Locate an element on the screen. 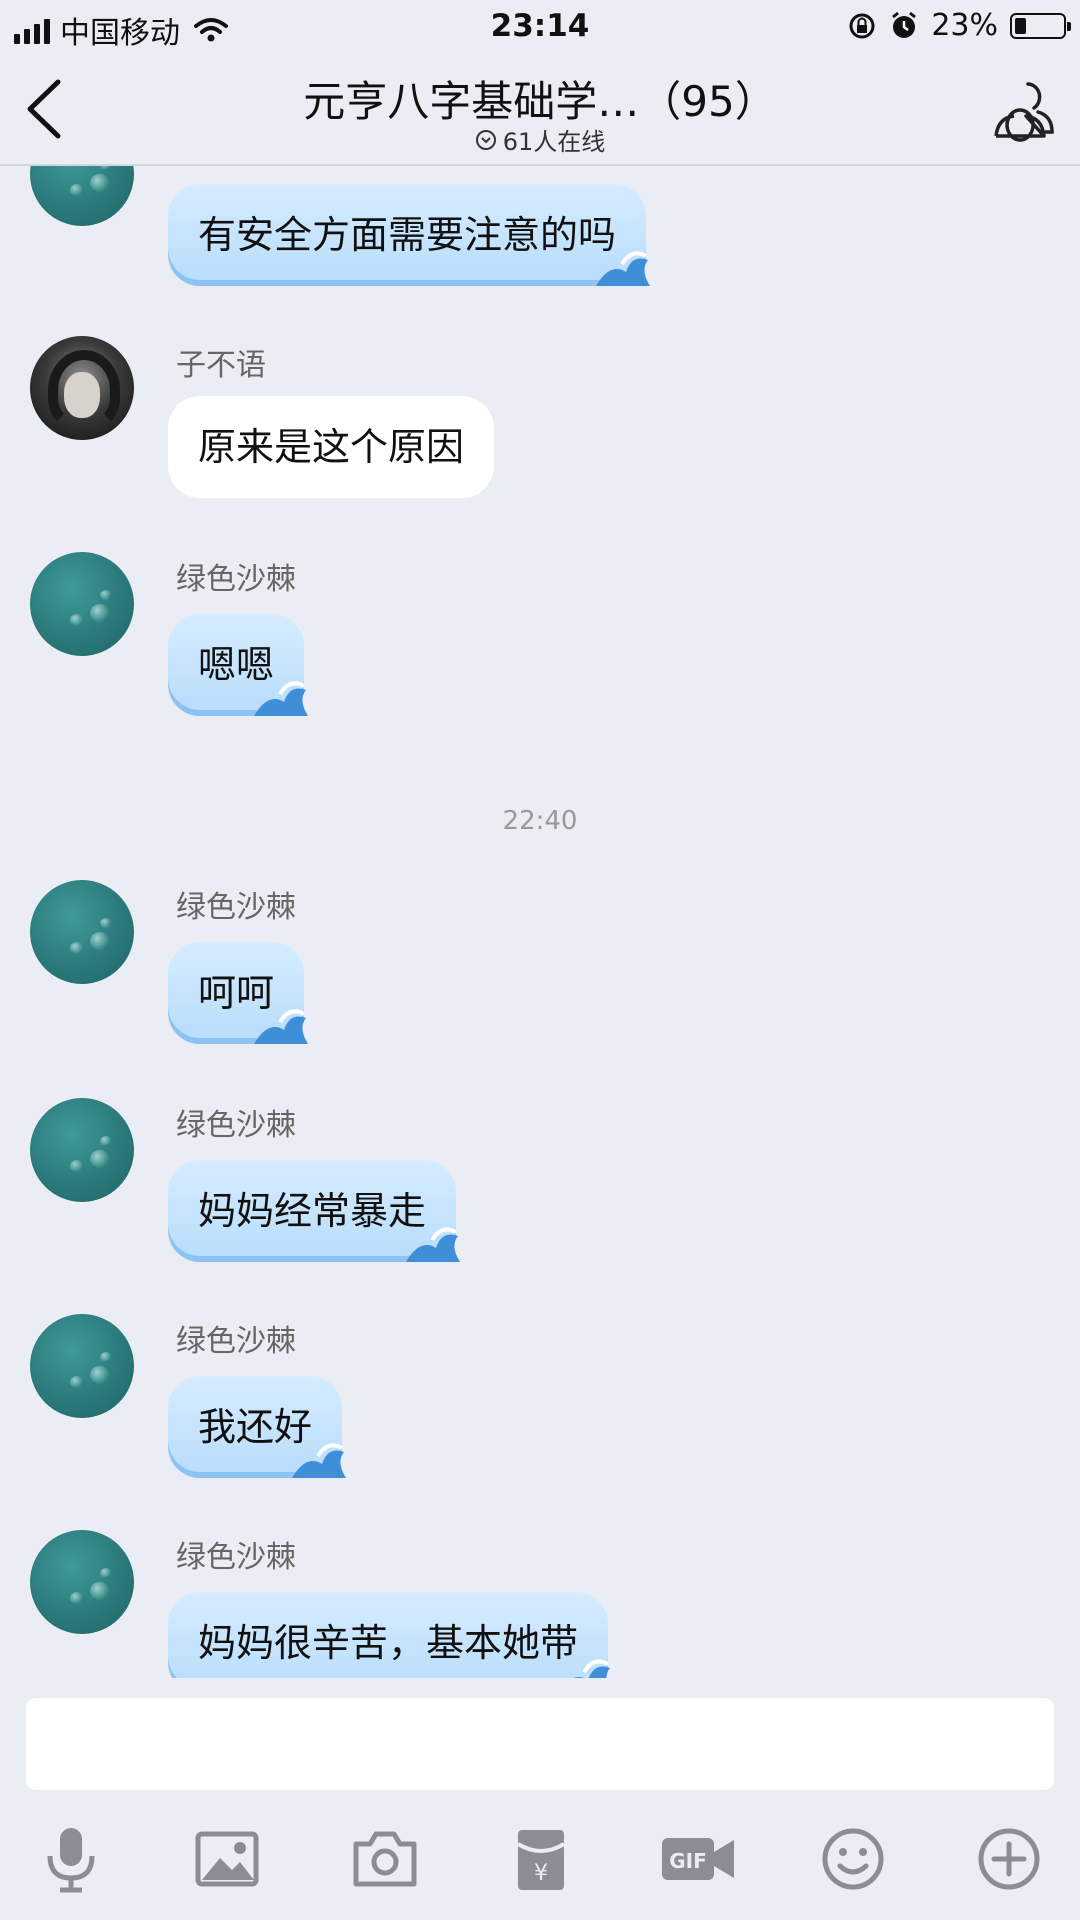 The width and height of the screenshot is (1080, 1920). alarm-icon is located at coordinates (904, 24).